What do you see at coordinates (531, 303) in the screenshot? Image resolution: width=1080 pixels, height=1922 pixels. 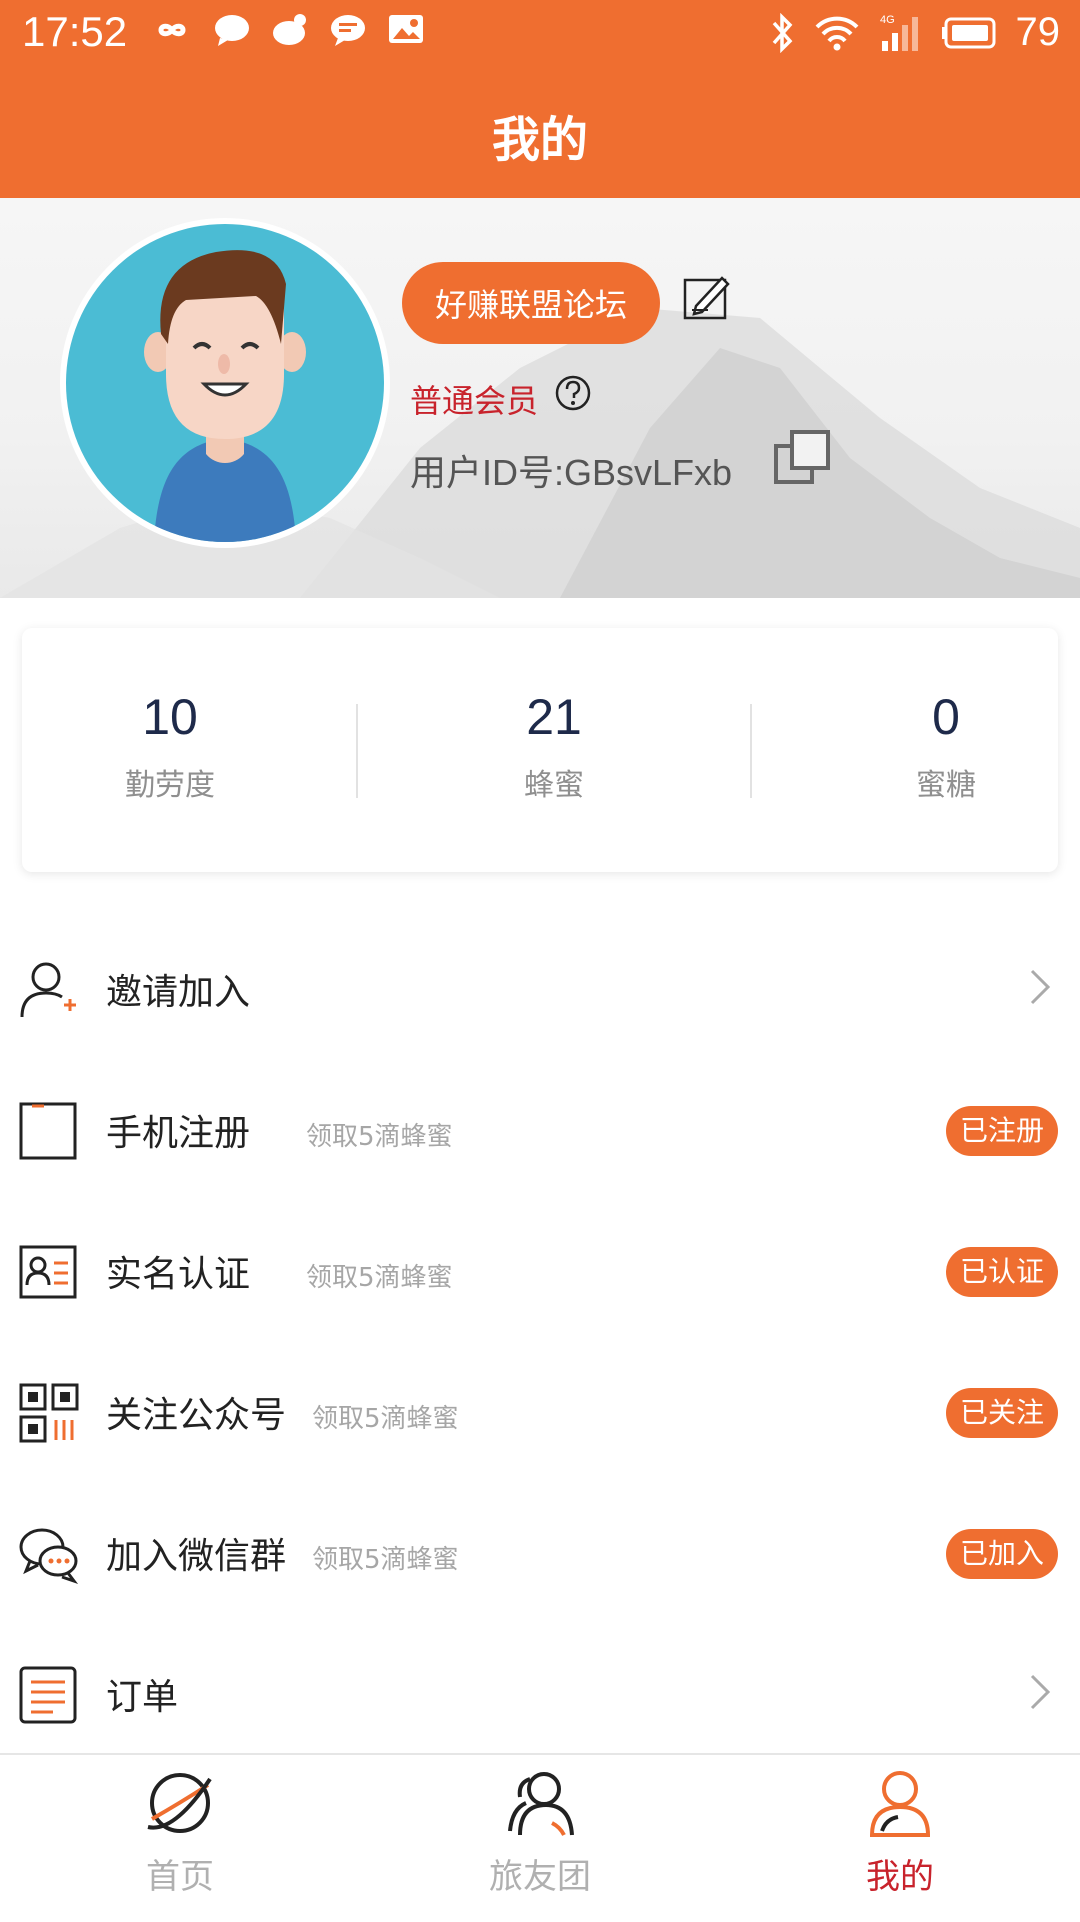 I see `forum-button: 好赚联盟论坛` at bounding box center [531, 303].